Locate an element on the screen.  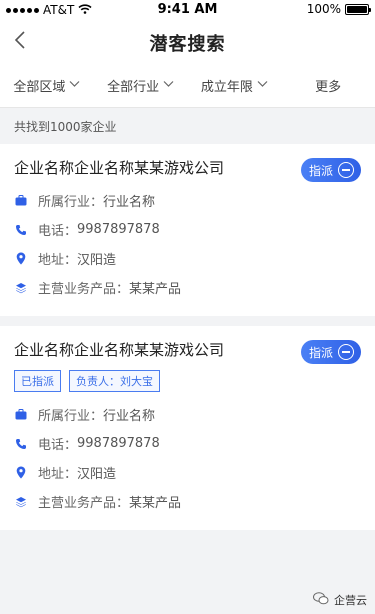
assigned-tag: 已指派 is located at coordinates (37, 381).